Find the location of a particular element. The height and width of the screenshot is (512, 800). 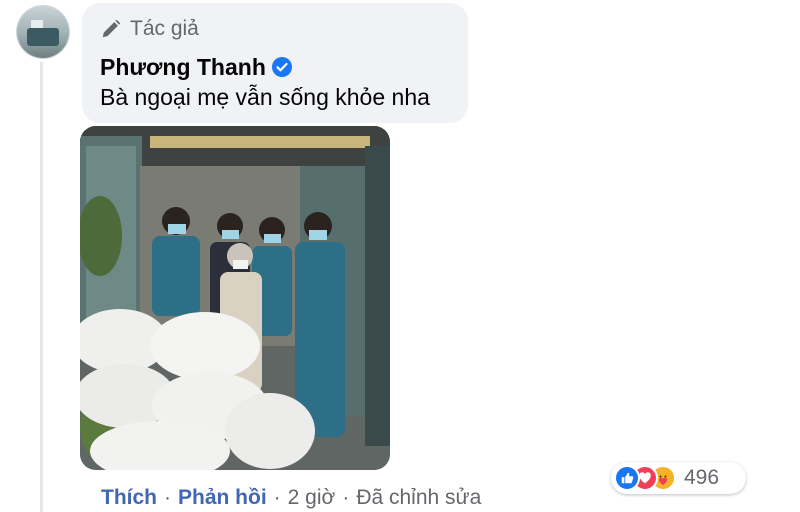

author-name-row: Phương Thanh is located at coordinates (196, 67).